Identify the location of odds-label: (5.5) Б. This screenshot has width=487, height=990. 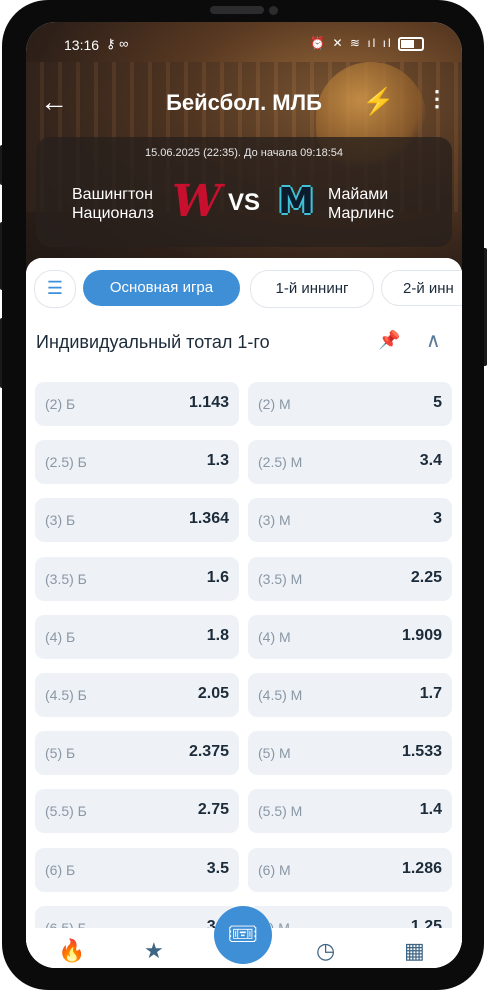
(66, 811).